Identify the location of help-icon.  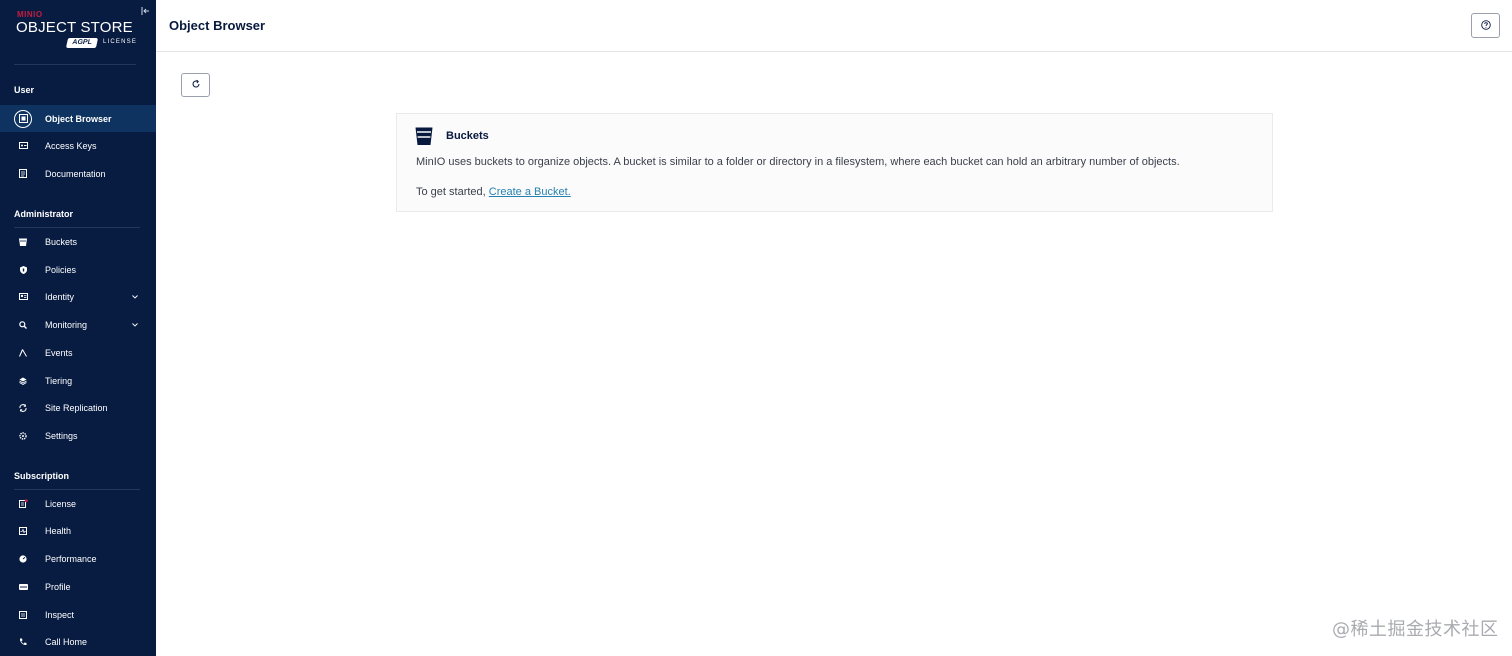
(1485, 26).